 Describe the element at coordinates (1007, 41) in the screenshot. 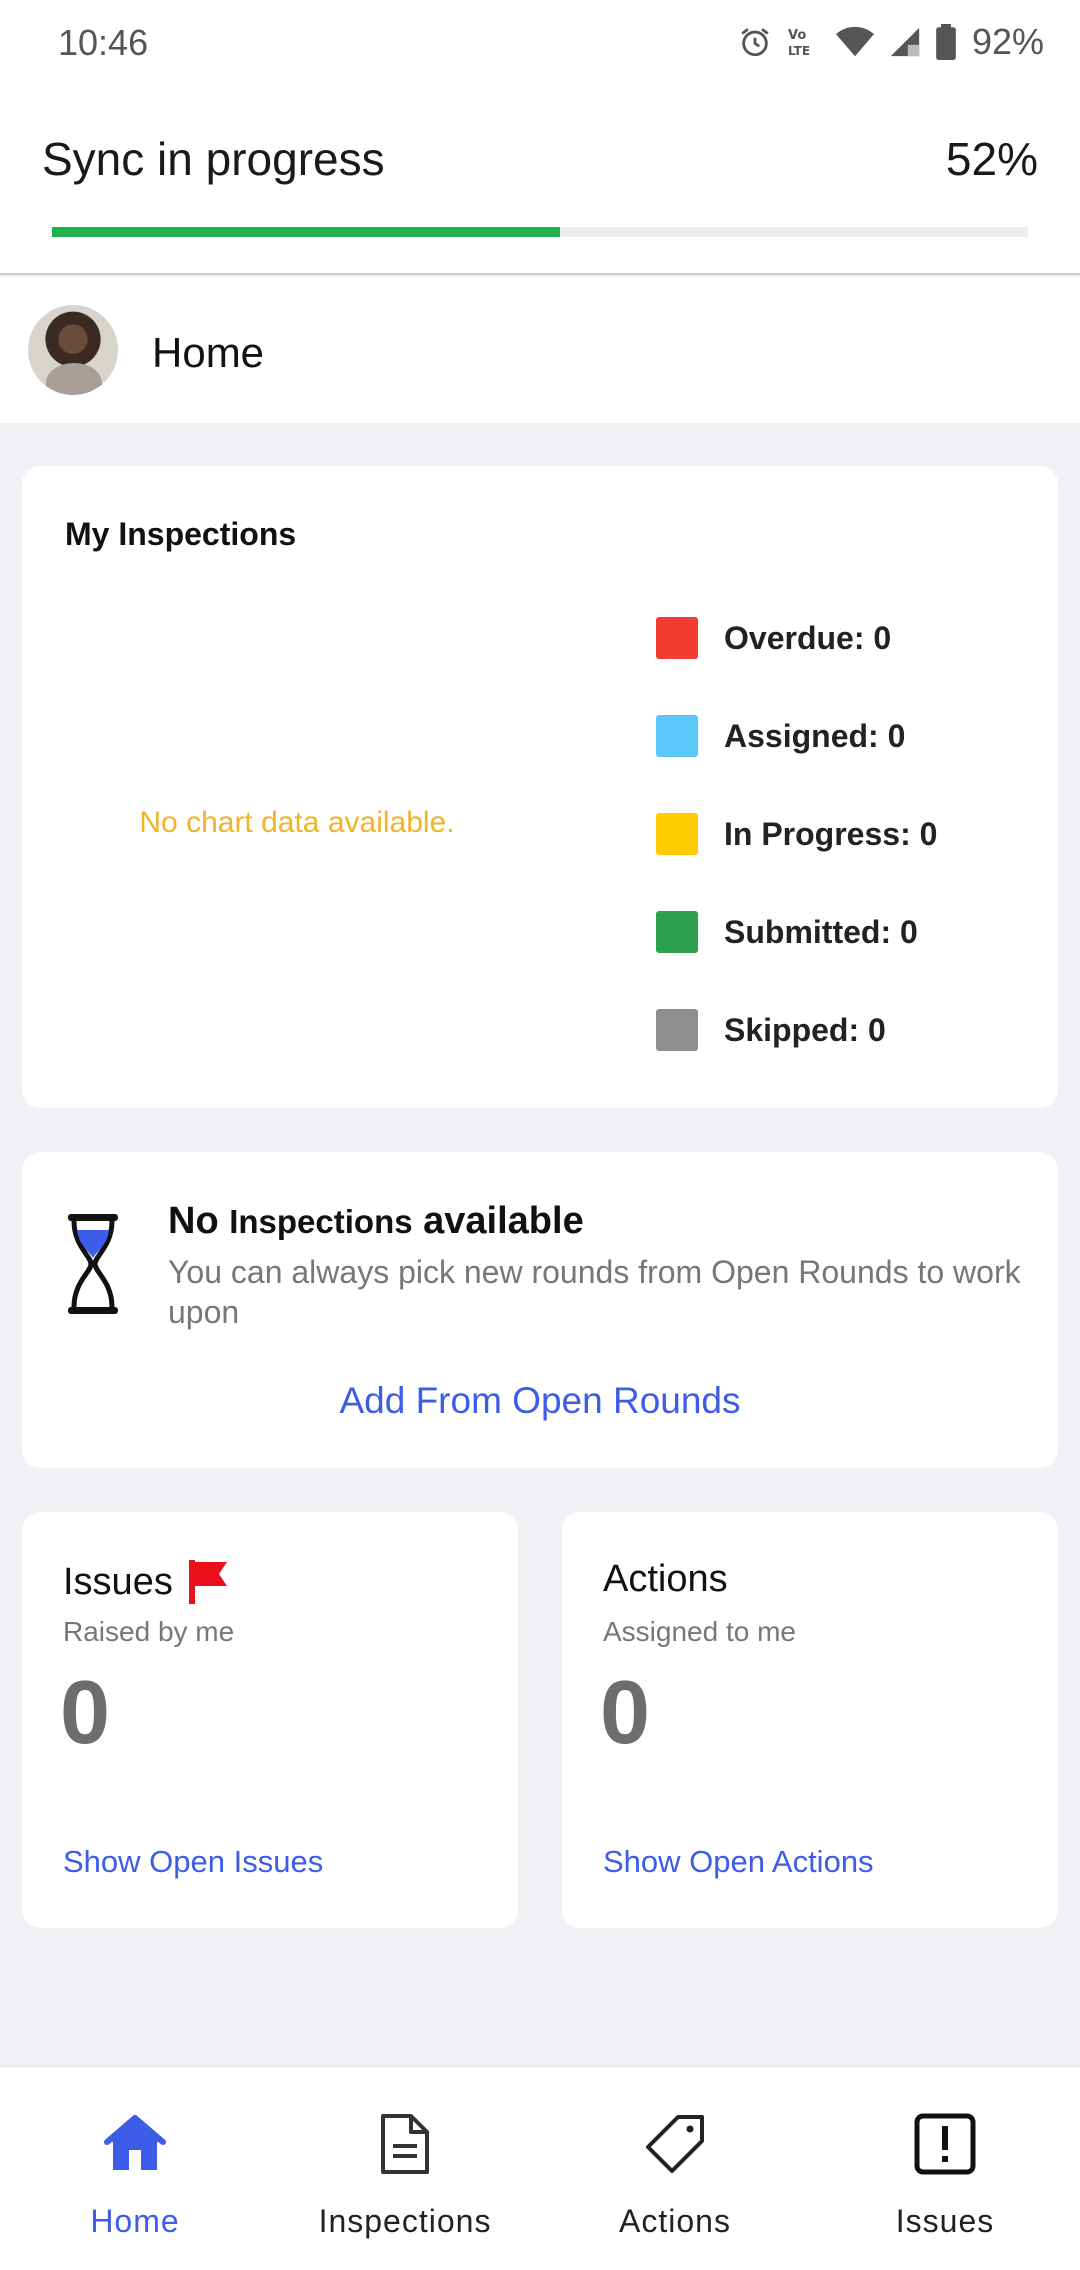

I see `battery-percent: 92%` at that location.